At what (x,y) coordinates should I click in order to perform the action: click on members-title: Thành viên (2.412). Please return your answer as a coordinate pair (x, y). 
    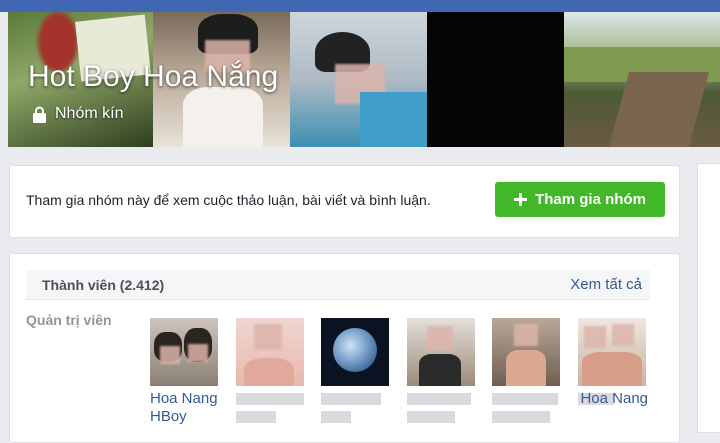
    Looking at the image, I should click on (103, 285).